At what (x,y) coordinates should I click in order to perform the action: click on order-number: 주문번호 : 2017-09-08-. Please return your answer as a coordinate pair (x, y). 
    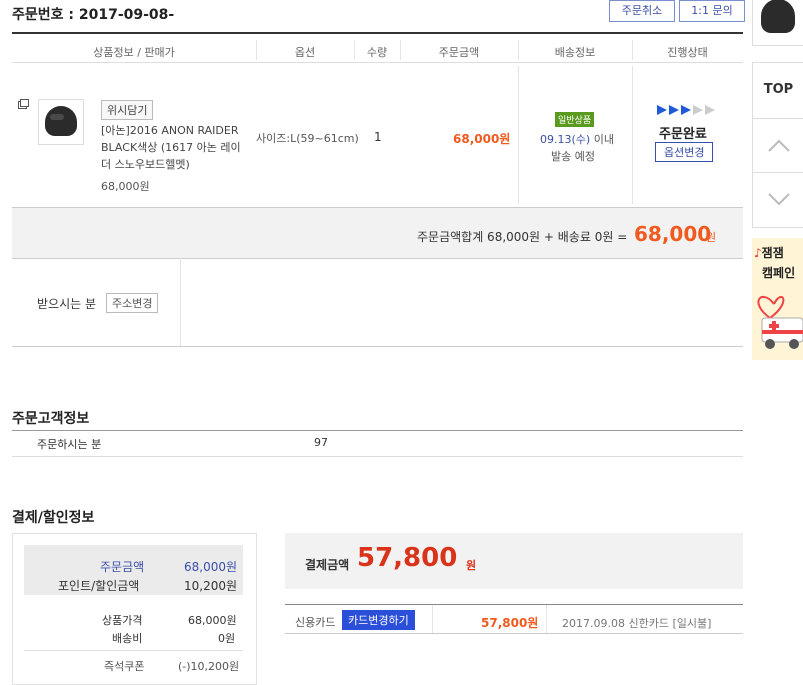
    Looking at the image, I should click on (93, 15).